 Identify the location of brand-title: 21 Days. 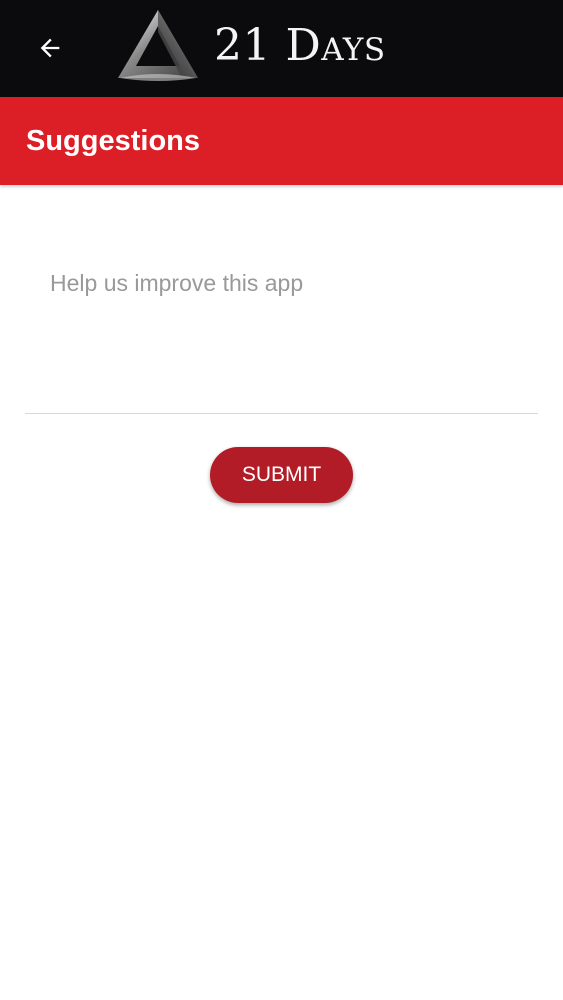
(300, 45).